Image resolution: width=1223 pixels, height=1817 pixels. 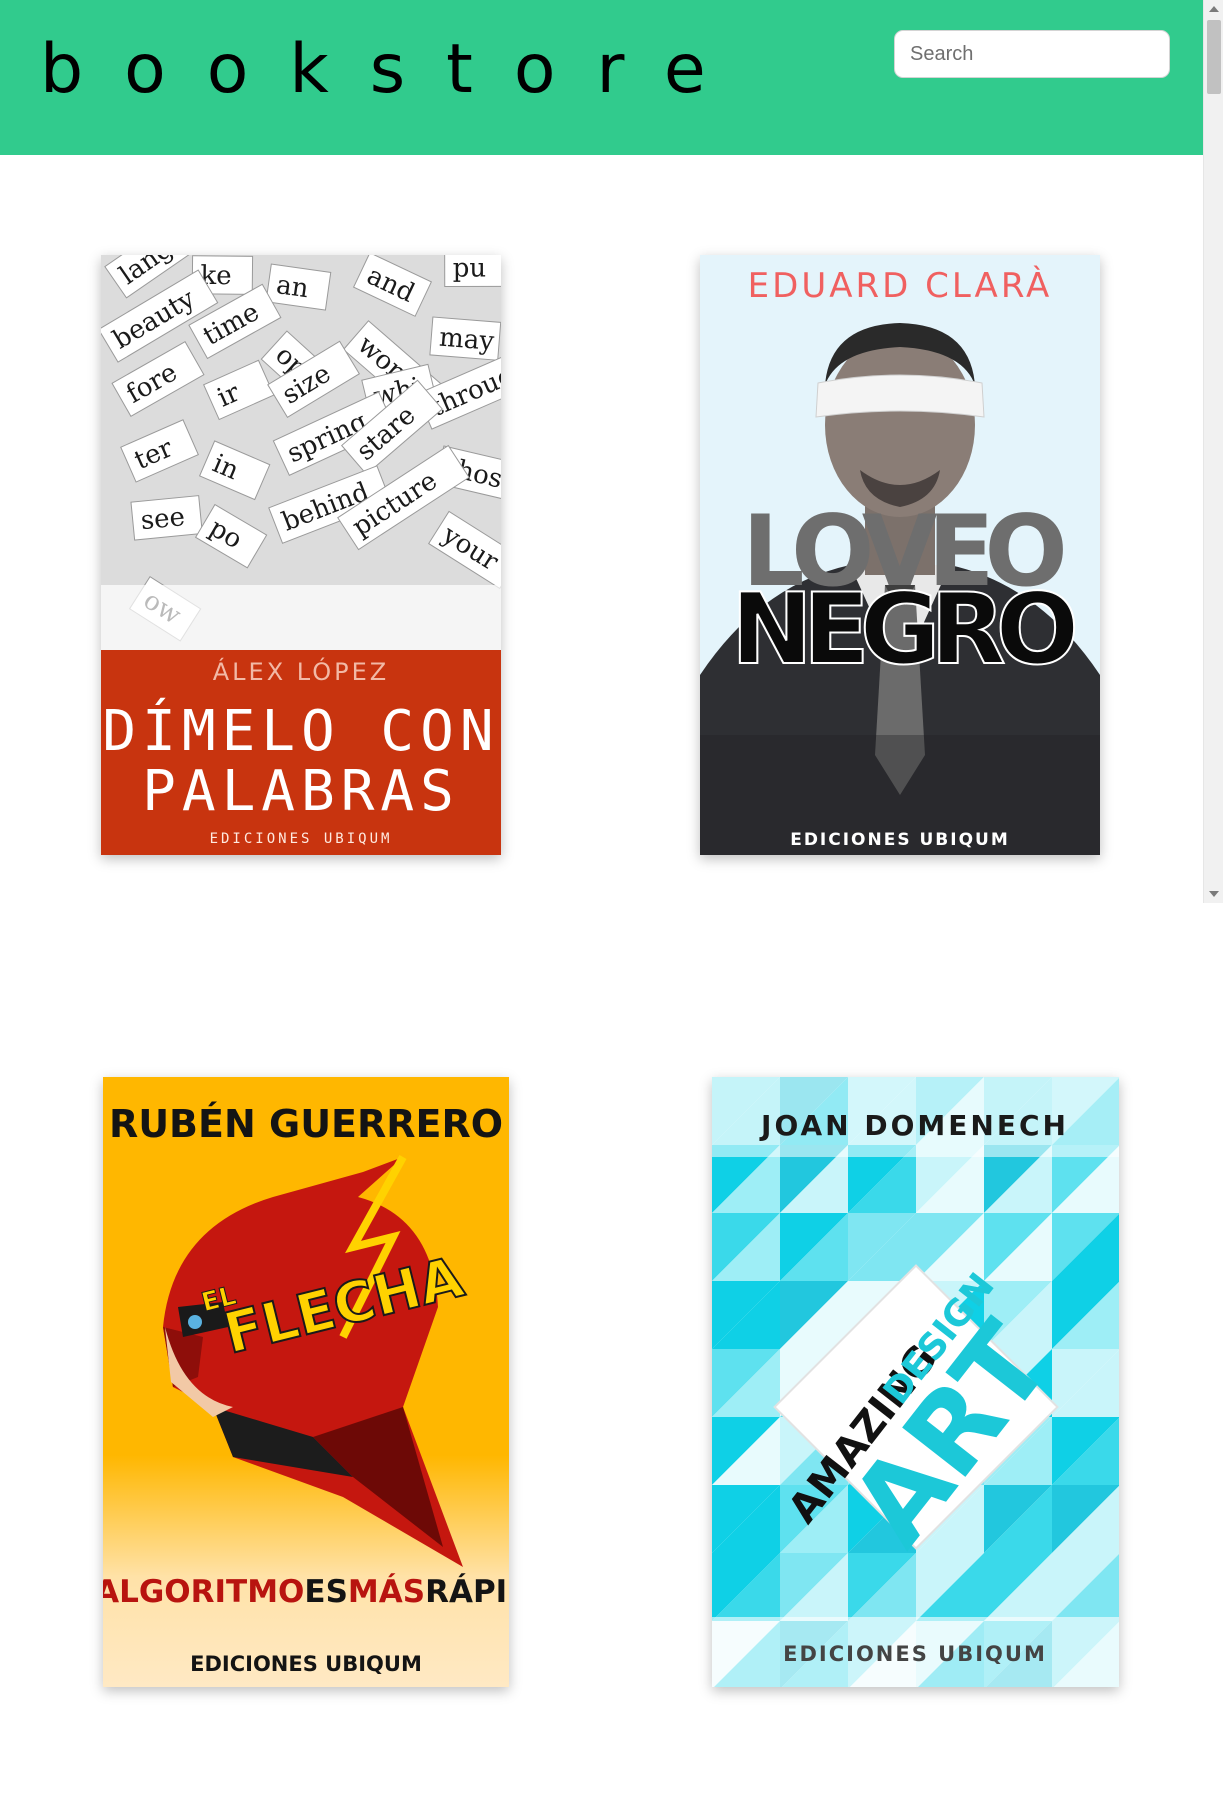 What do you see at coordinates (1214, 894) in the screenshot?
I see `scroll-down-arrow-icon` at bounding box center [1214, 894].